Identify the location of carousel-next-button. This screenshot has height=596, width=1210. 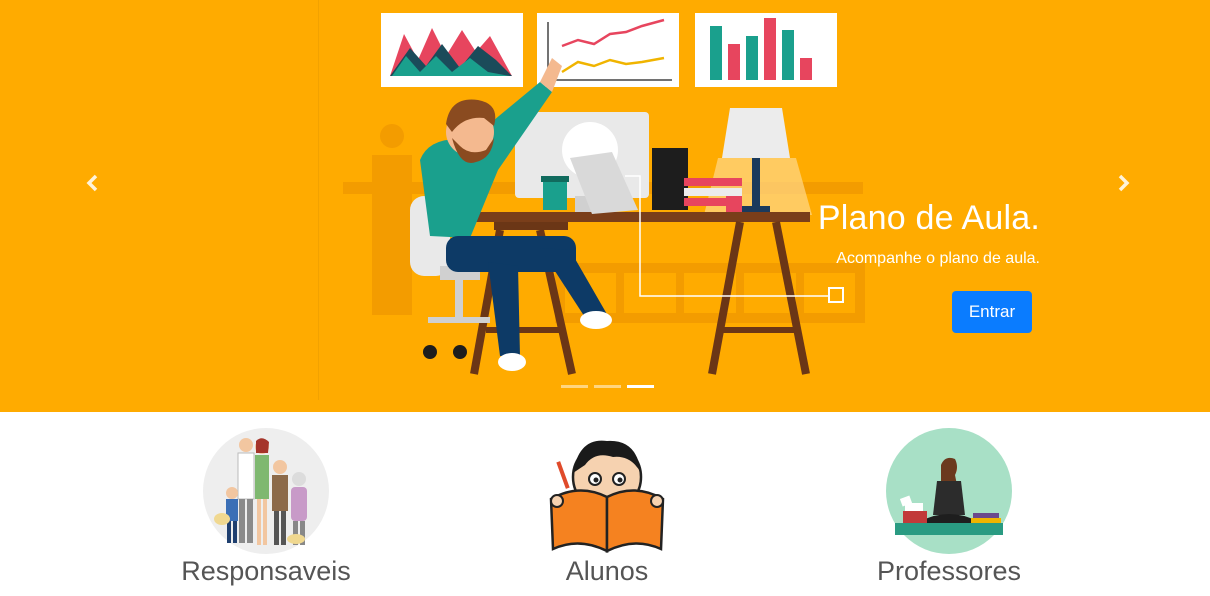
(1123, 183).